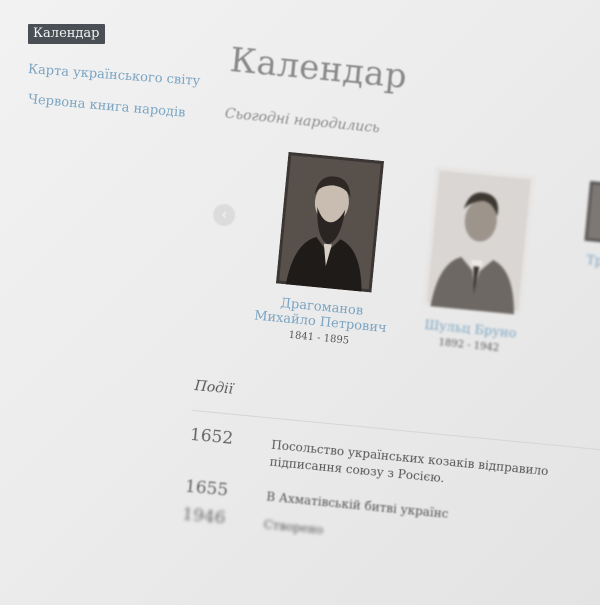 This screenshot has height=605, width=600. Describe the element at coordinates (211, 436) in the screenshot. I see `event-year: 1652` at that location.